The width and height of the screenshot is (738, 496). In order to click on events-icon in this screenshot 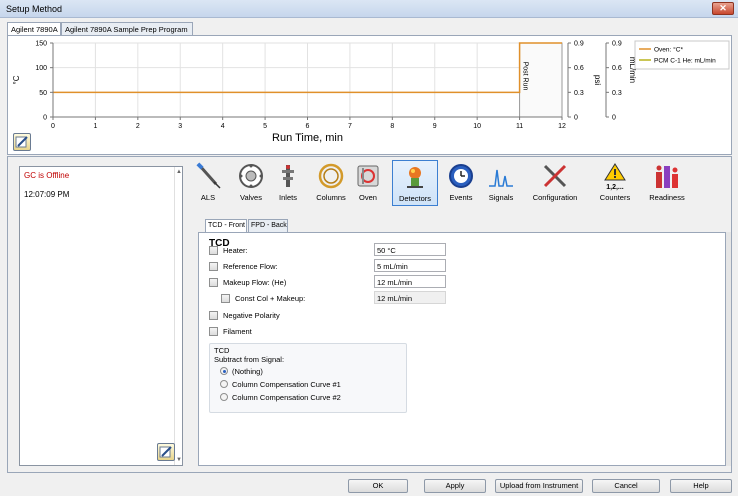, I will do `click(461, 176)`.